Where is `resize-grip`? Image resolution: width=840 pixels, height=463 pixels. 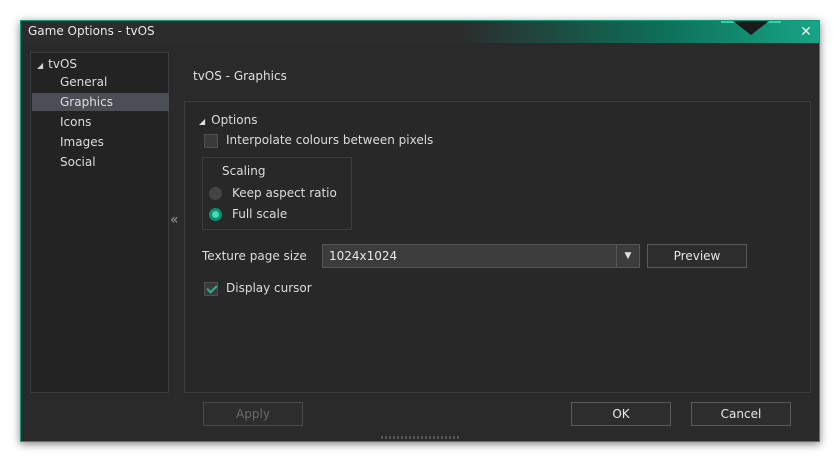
resize-grip is located at coordinates (420, 437).